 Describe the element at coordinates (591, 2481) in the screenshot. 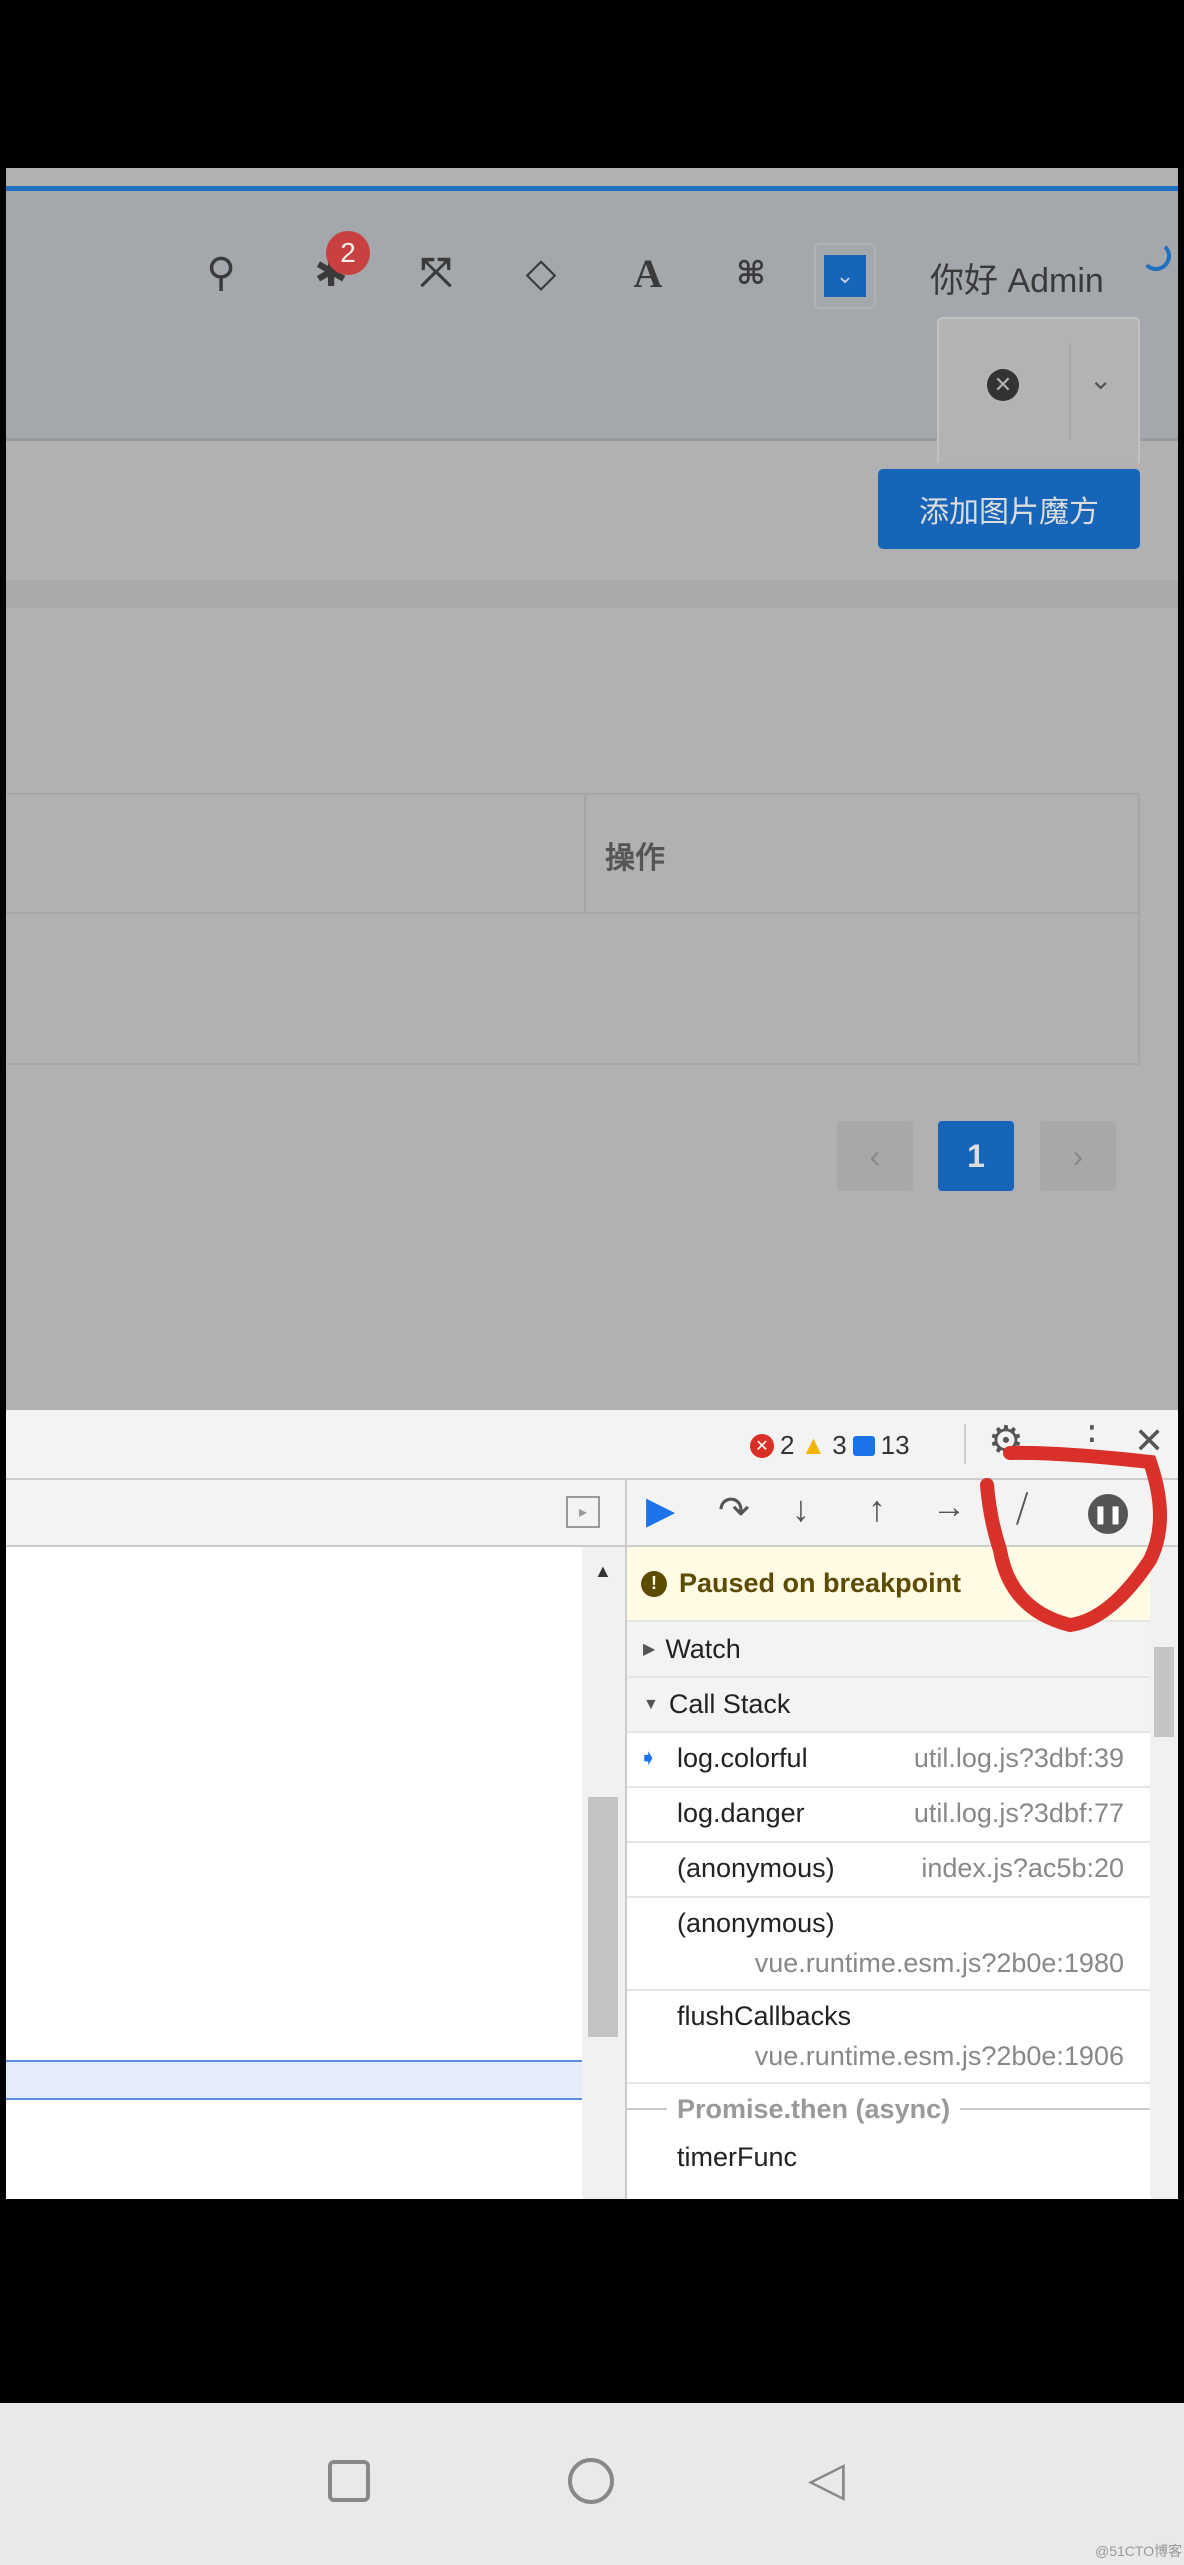

I see `home-button` at that location.